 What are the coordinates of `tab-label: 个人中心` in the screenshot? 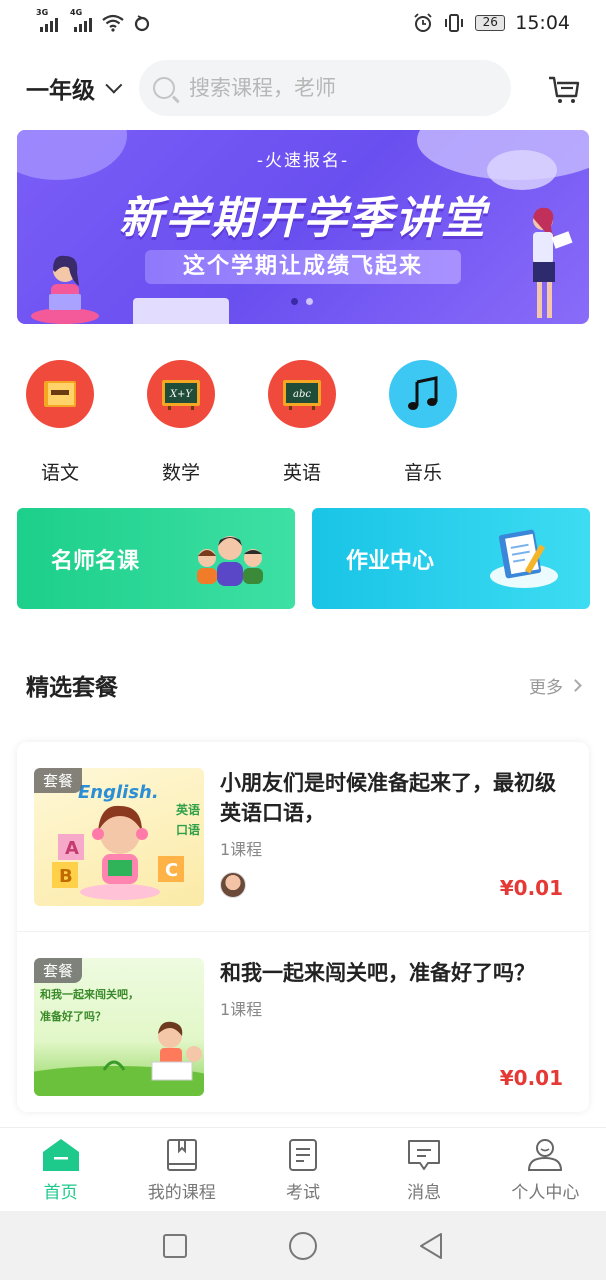 It's located at (545, 1193).